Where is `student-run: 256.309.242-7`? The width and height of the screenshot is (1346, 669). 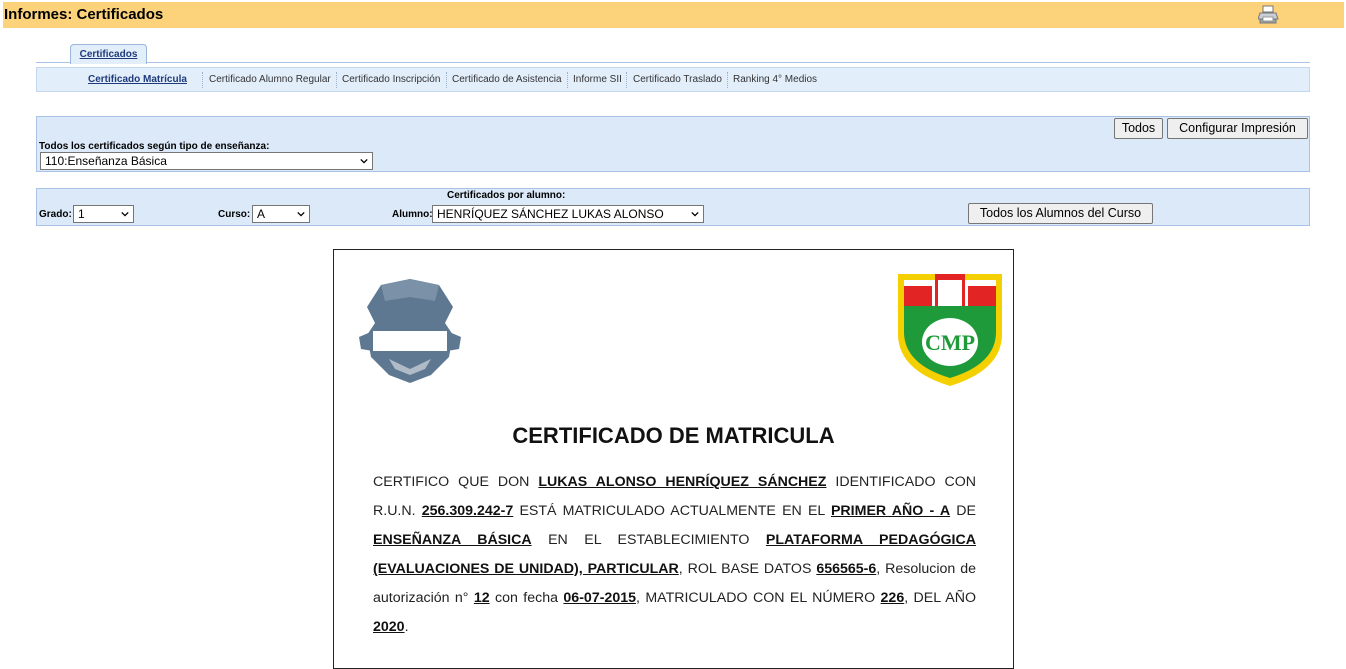
student-run: 256.309.242-7 is located at coordinates (467, 511).